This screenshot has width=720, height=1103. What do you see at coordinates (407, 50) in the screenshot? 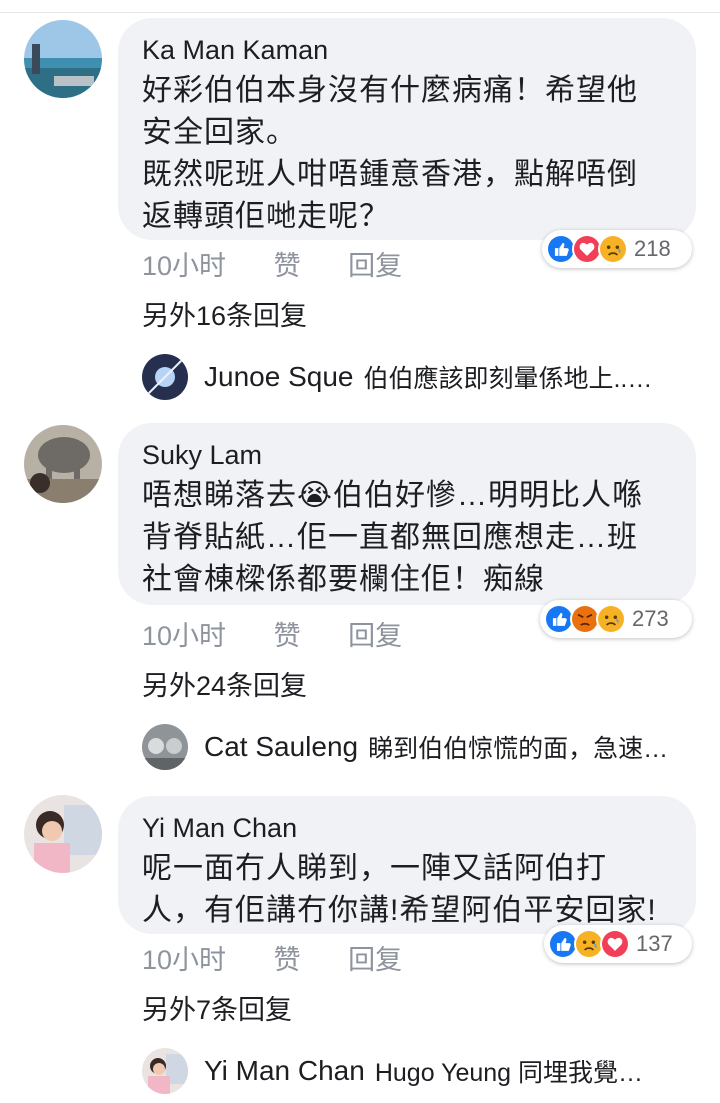
I see `comment-author: Ka Man Kaman` at bounding box center [407, 50].